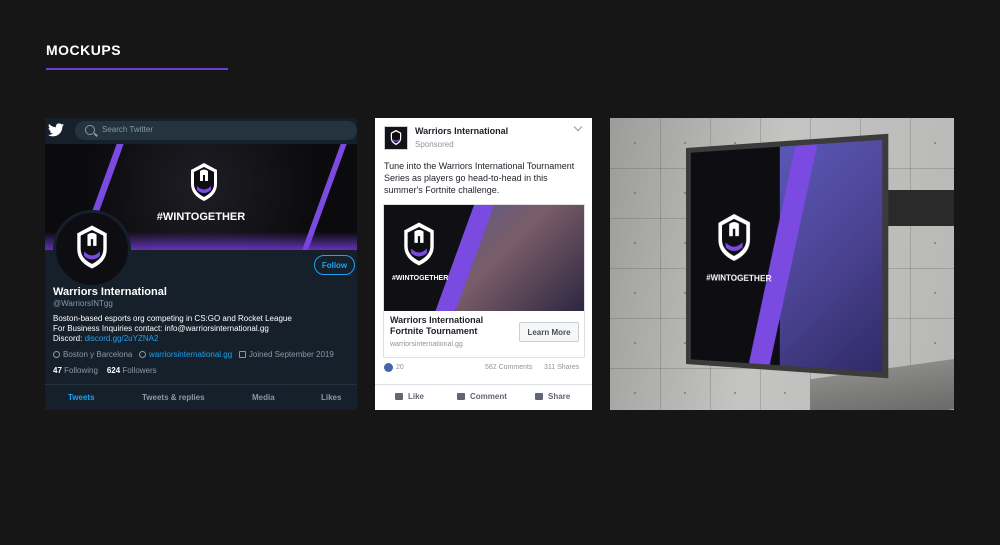 Image resolution: width=1000 pixels, height=545 pixels. I want to click on avatar, so click(92, 249).